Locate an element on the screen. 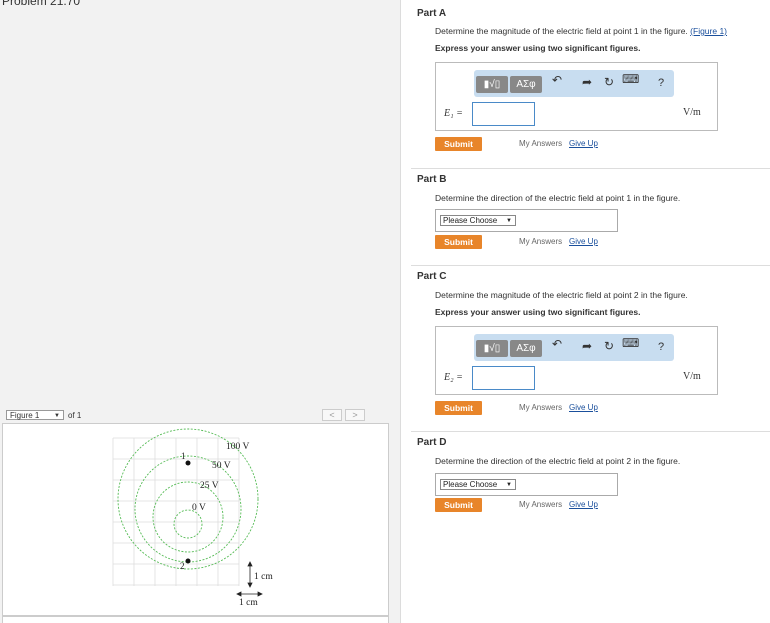 The height and width of the screenshot is (623, 770). part-b-title: Part B is located at coordinates (432, 179).